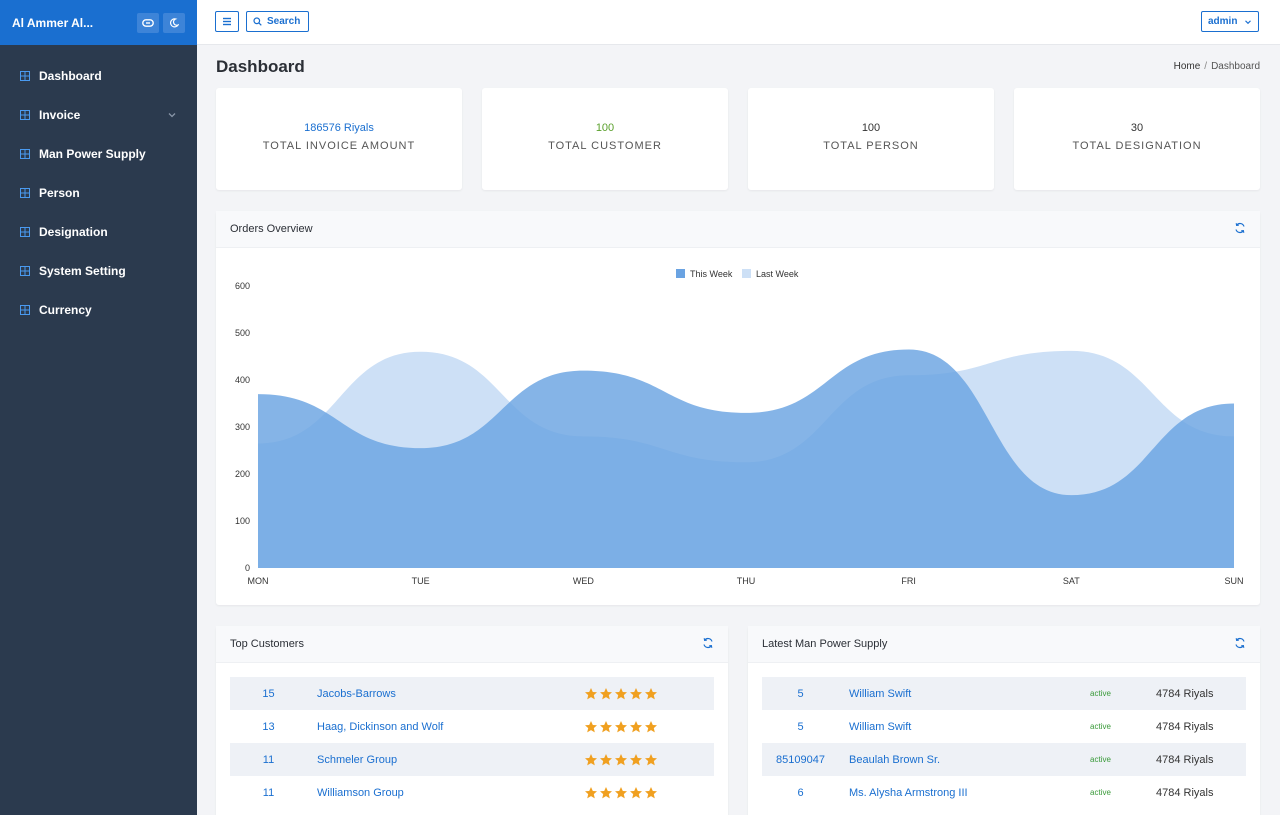 The height and width of the screenshot is (815, 1280). What do you see at coordinates (242, 380) in the screenshot?
I see `y-tick-label: 400` at bounding box center [242, 380].